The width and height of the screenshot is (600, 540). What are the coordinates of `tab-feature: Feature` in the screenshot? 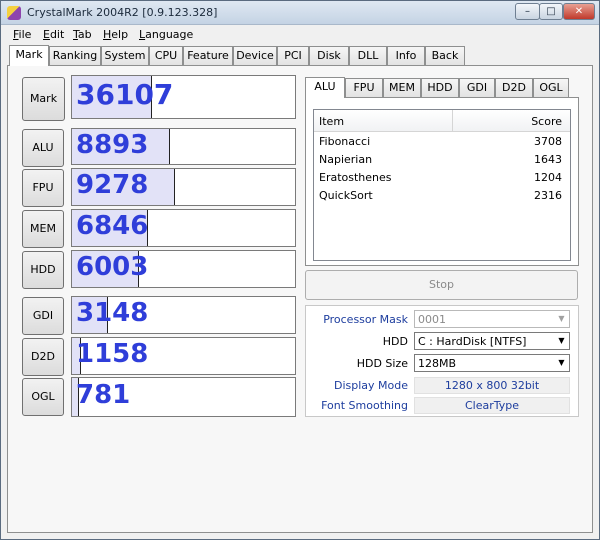 It's located at (208, 55).